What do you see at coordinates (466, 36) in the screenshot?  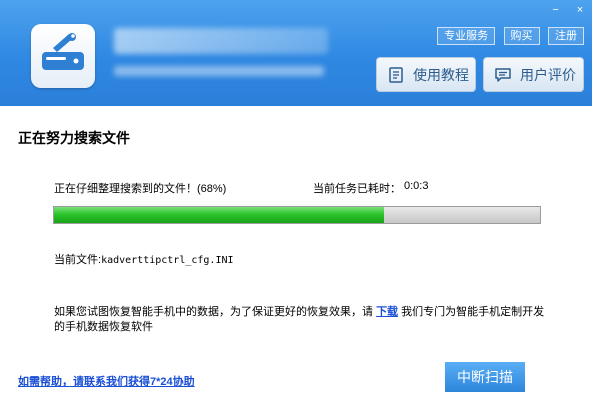 I see `pro-service-link: 专业服务` at bounding box center [466, 36].